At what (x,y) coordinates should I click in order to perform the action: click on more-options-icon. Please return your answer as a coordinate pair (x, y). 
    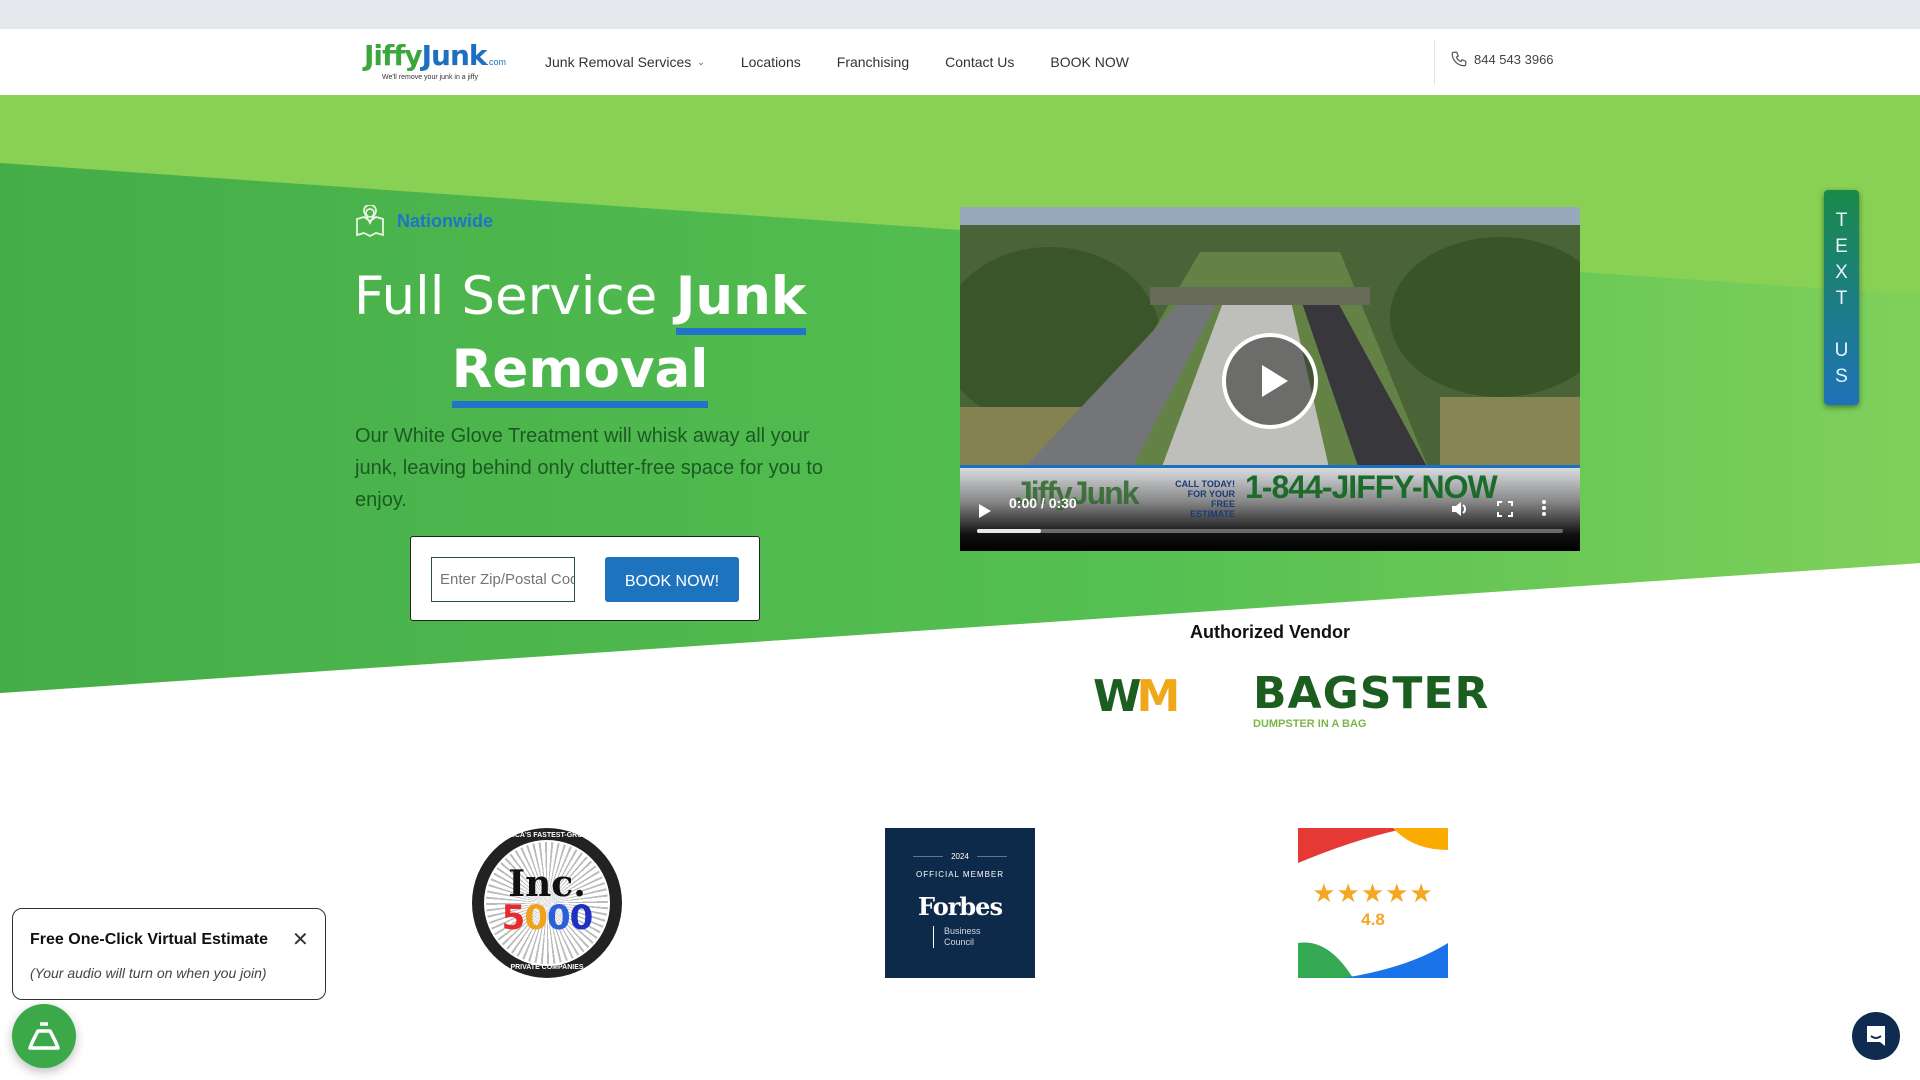
    Looking at the image, I should click on (1544, 508).